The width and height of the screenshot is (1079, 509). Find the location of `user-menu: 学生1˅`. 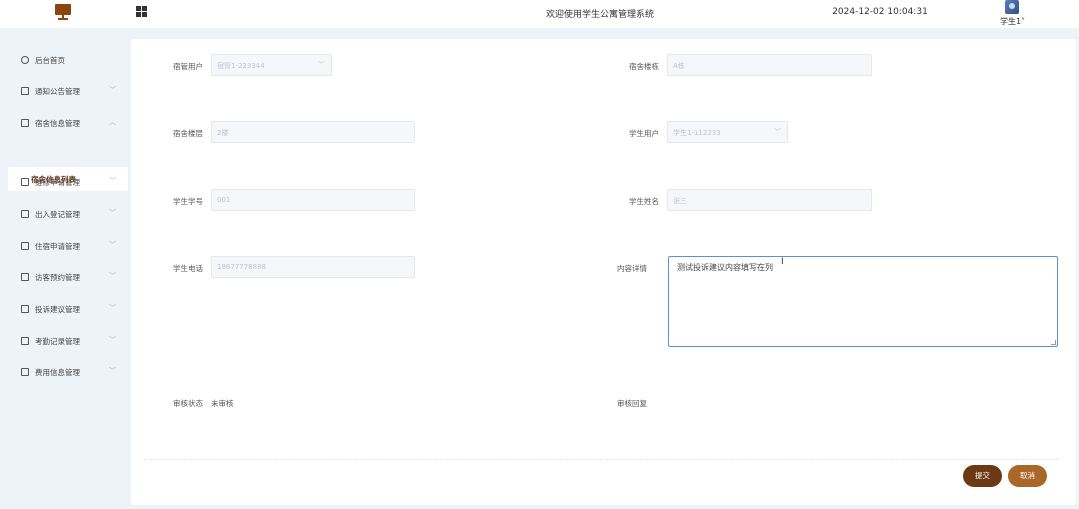

user-menu: 学生1˅ is located at coordinates (1018, 14).